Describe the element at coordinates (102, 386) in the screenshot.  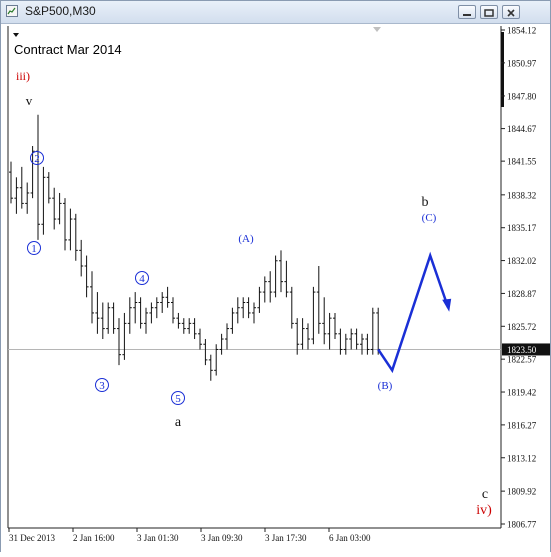
I see `wave-label-3: 3` at that location.